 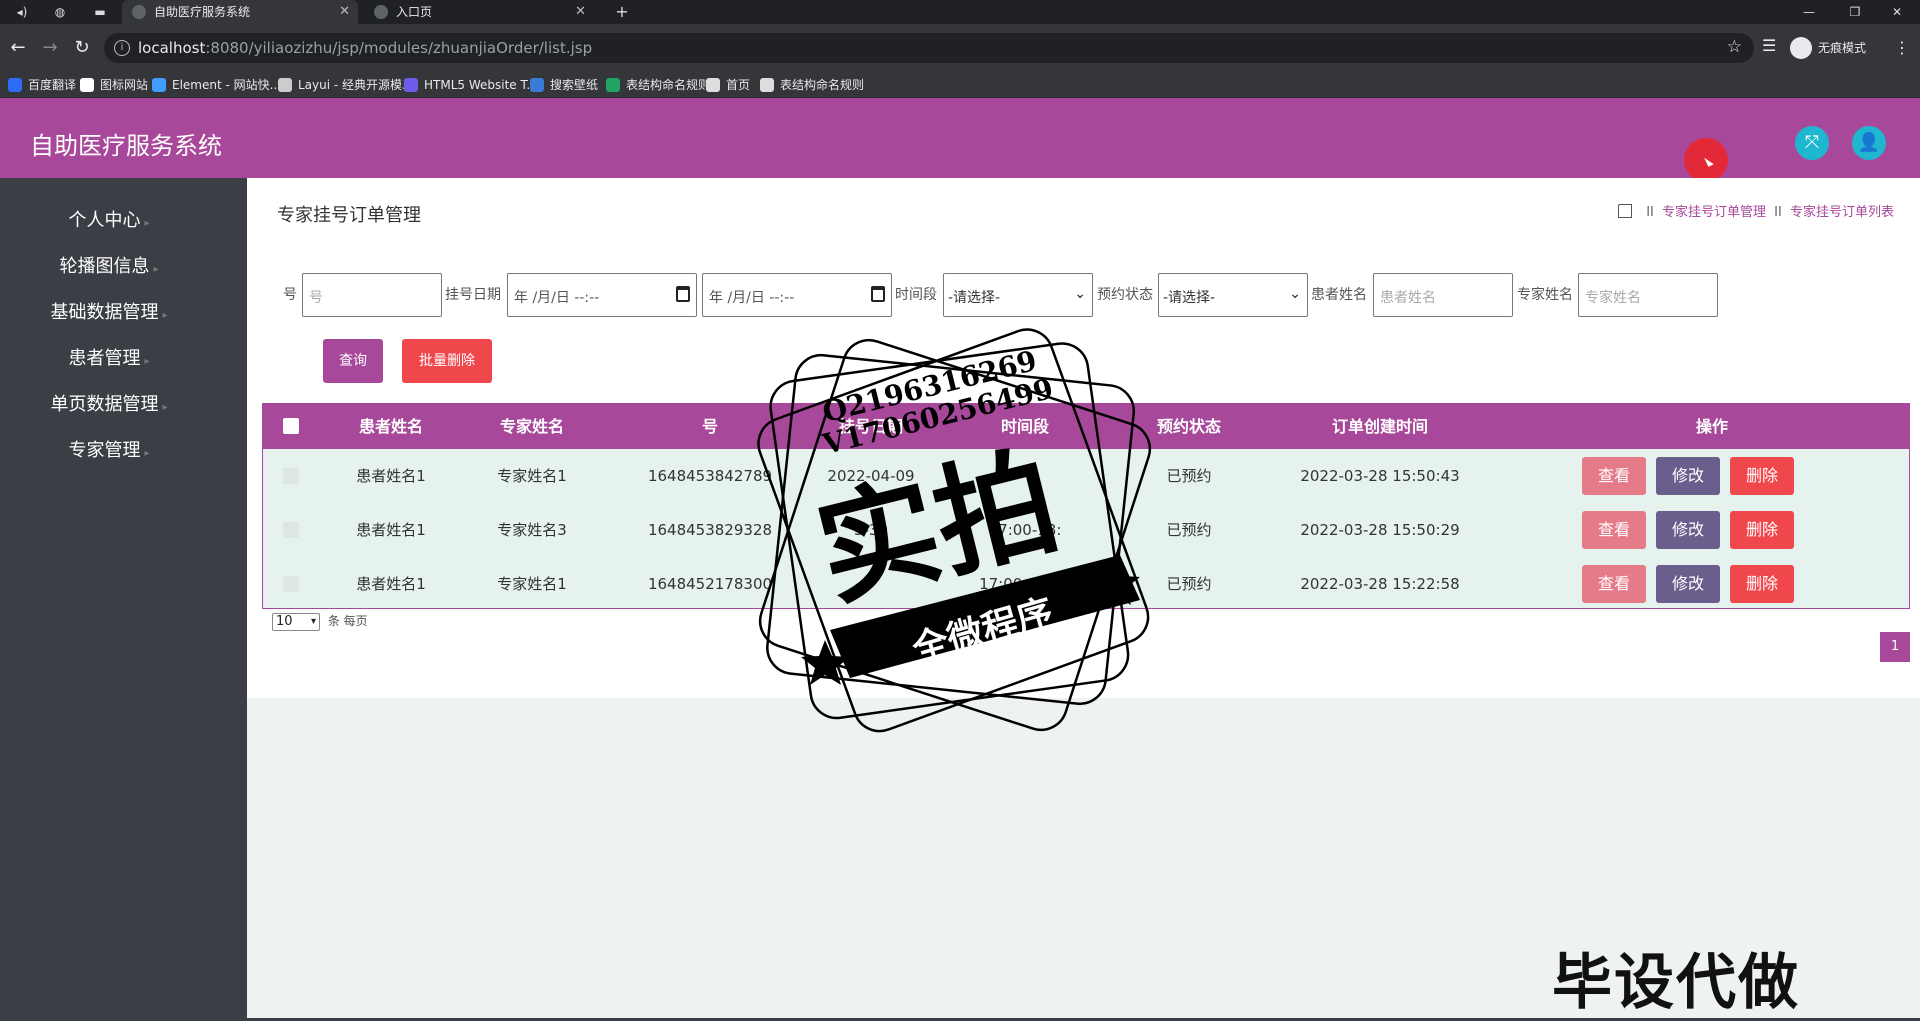 I want to click on page-number-button: 1, so click(x=1895, y=647).